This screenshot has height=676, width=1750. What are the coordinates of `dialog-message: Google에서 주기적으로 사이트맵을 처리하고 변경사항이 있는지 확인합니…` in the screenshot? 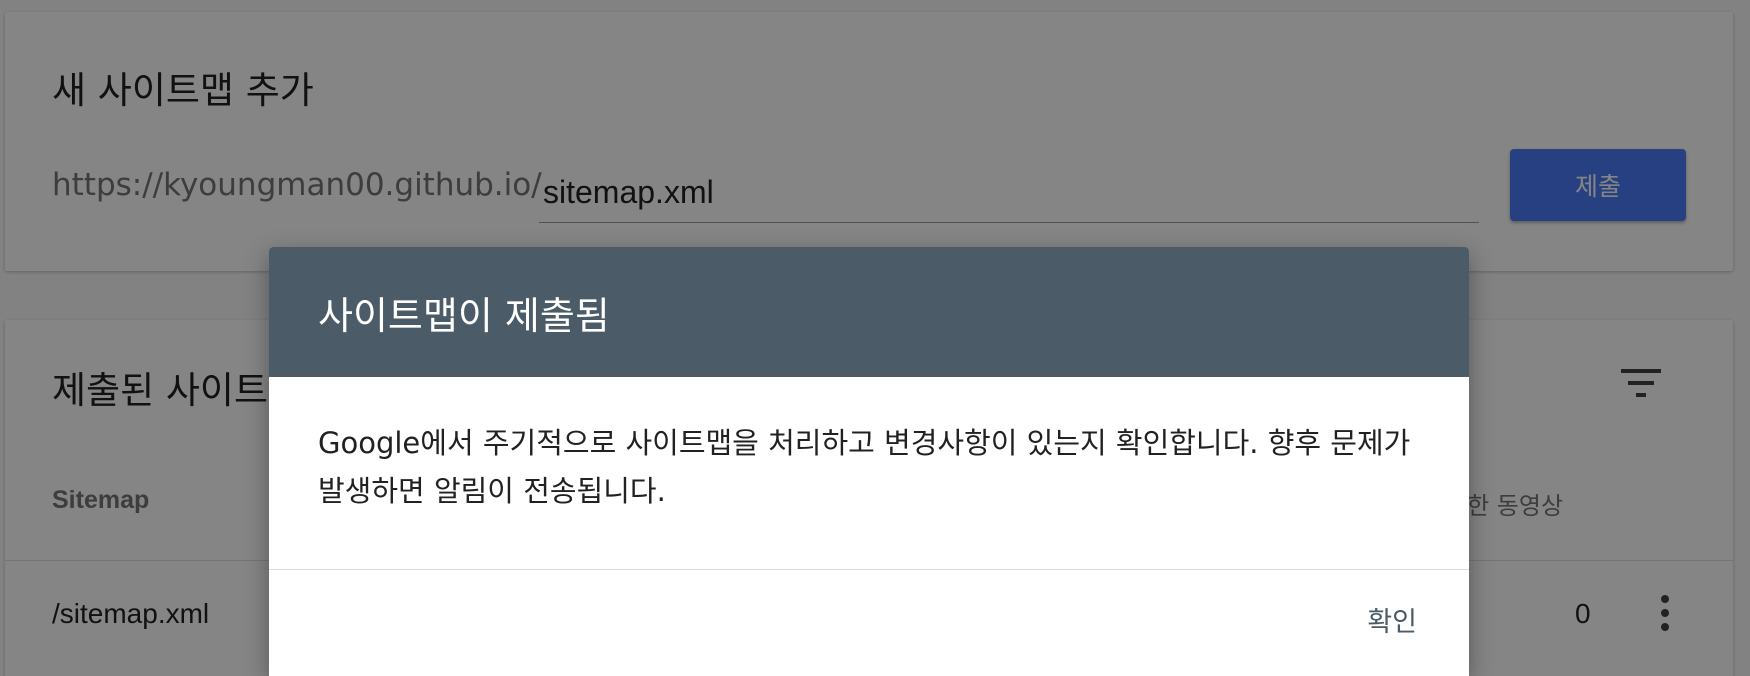 It's located at (864, 467).